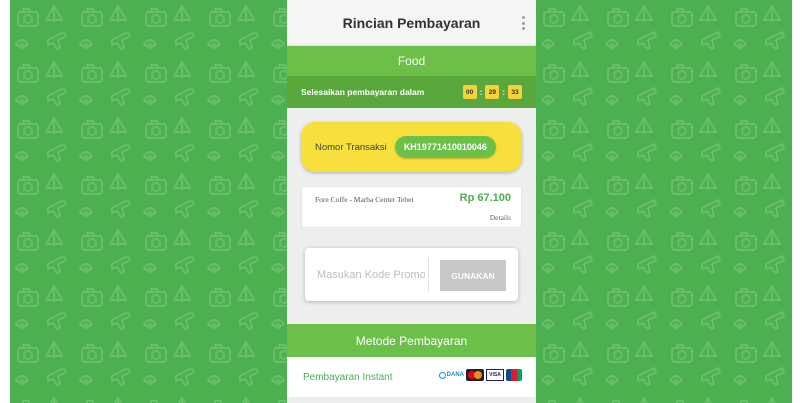  What do you see at coordinates (514, 375) in the screenshot?
I see `jcb-logo-icon` at bounding box center [514, 375].